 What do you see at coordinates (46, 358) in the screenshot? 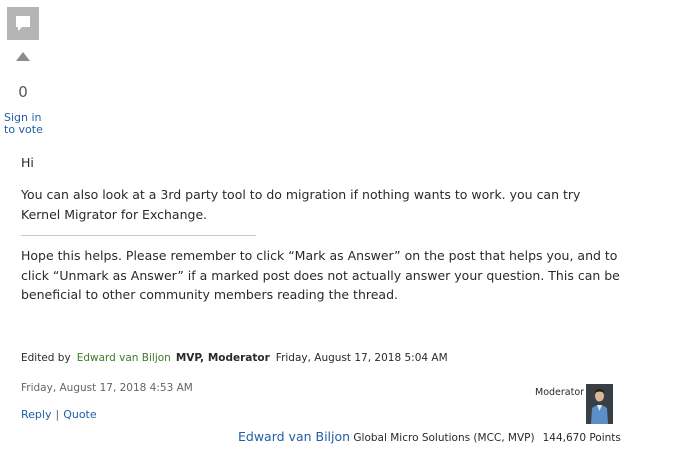
I see `edited-prefix: Edited by` at bounding box center [46, 358].